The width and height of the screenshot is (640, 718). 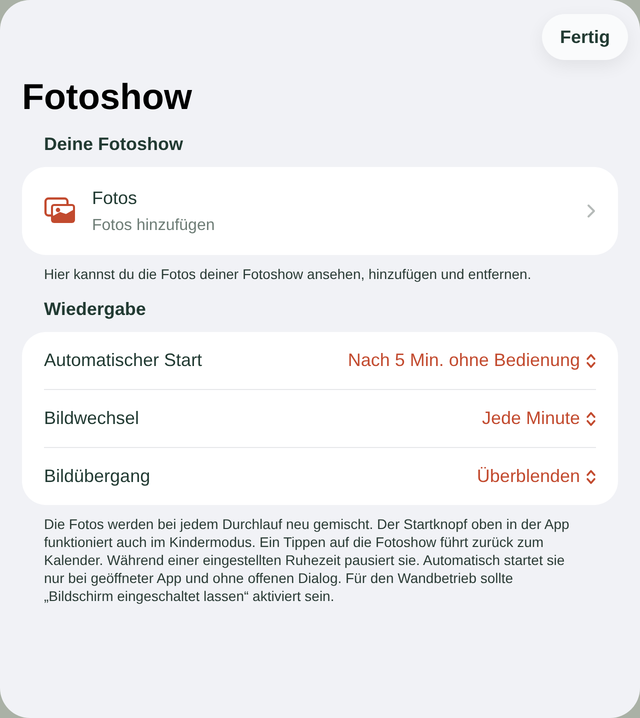 I want to click on photos-icon, so click(x=60, y=211).